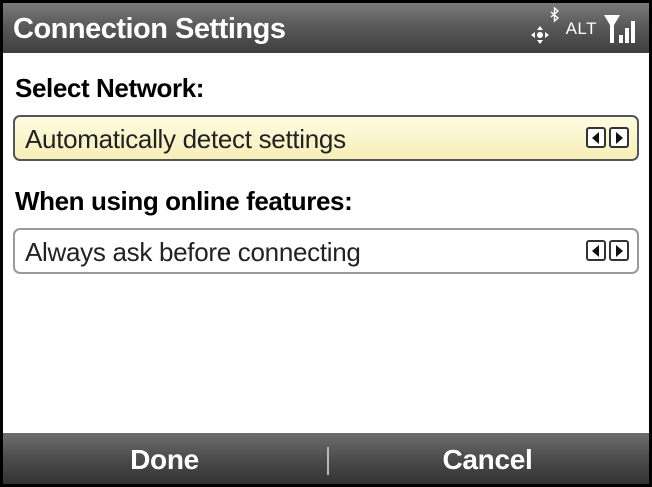 The height and width of the screenshot is (487, 652). What do you see at coordinates (184, 201) in the screenshot?
I see `online-features-label: When using online features:` at bounding box center [184, 201].